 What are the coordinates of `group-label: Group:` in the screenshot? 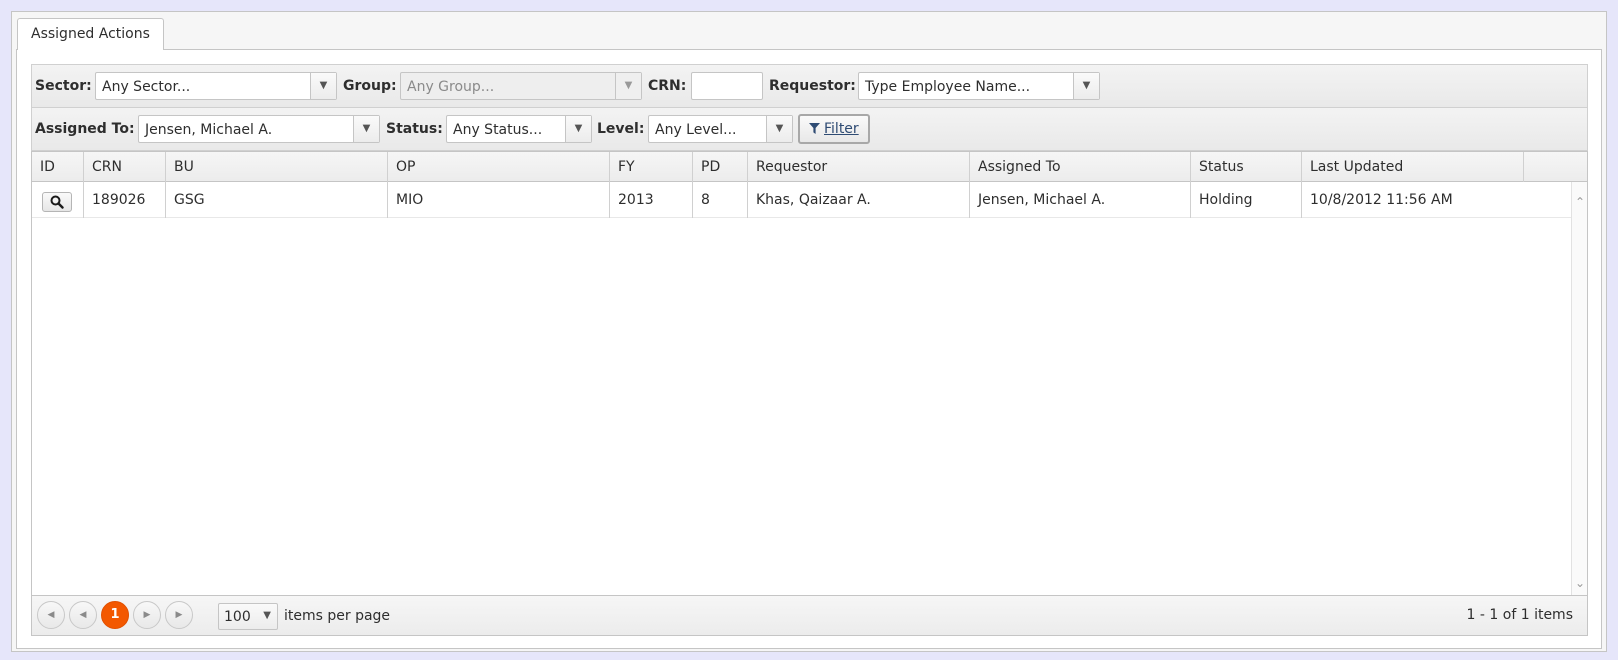 It's located at (370, 86).